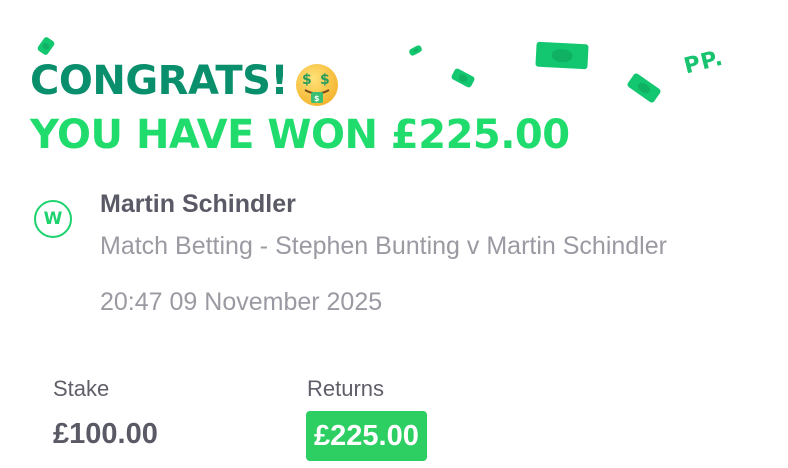 This screenshot has width=788, height=468. Describe the element at coordinates (704, 62) in the screenshot. I see `watermark-logo: PP.` at that location.